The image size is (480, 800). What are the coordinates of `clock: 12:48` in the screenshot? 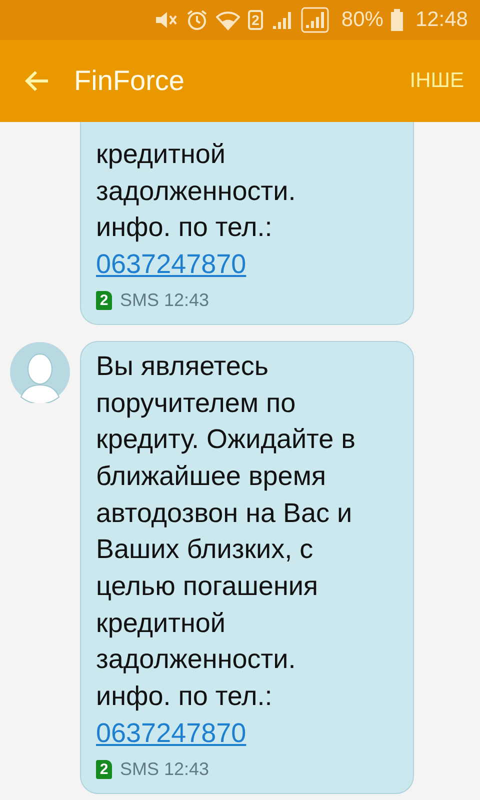 It's located at (441, 20).